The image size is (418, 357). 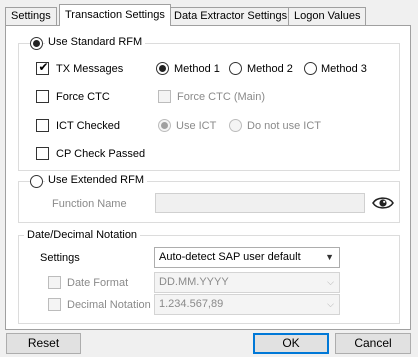 What do you see at coordinates (194, 282) in the screenshot?
I see `date-format-select-value: DD.MM.YYYY` at bounding box center [194, 282].